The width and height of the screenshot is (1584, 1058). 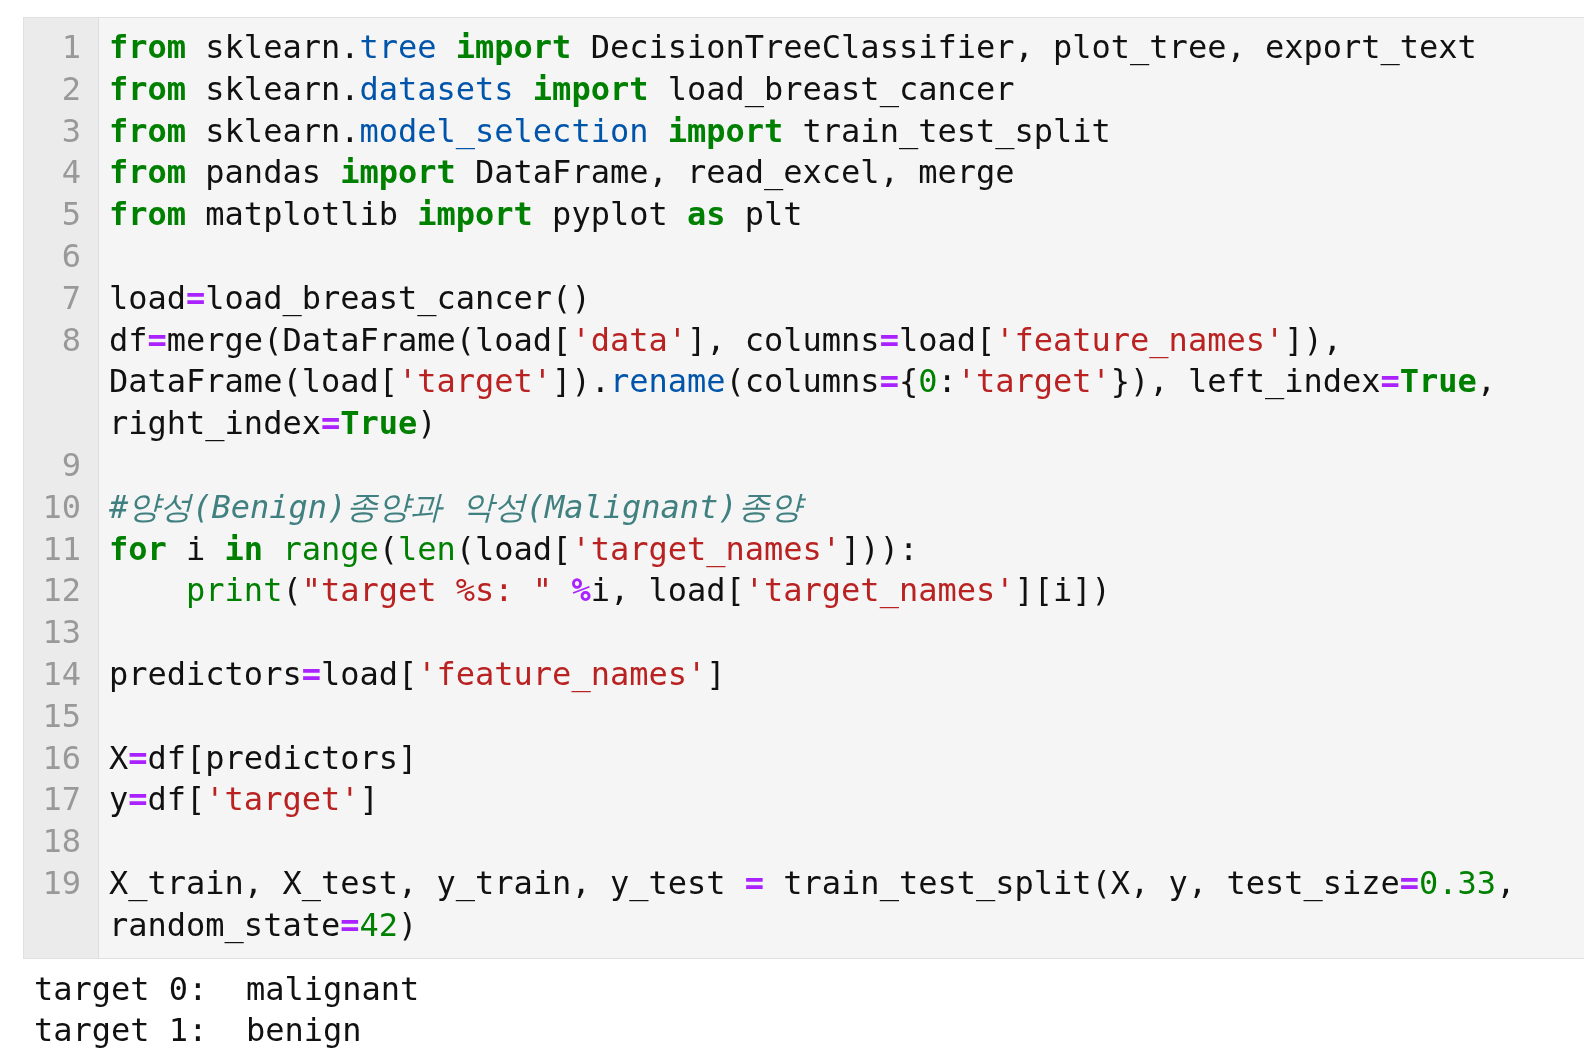 What do you see at coordinates (803, 382) in the screenshot?
I see `code-line: DataFrame(load['target']).rename(columns={0:'target'}), left_index=True,` at bounding box center [803, 382].